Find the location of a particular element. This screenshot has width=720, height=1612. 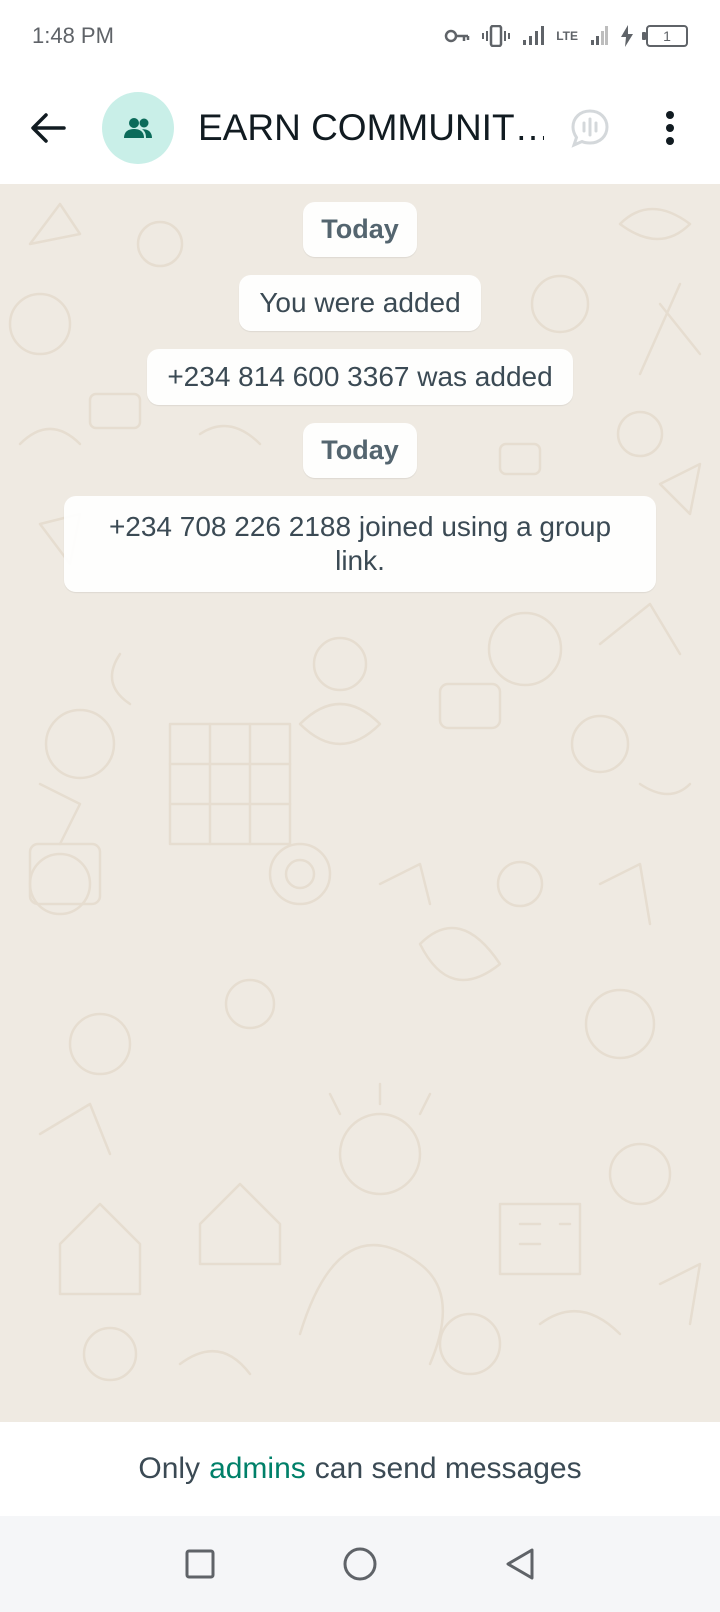

back-button is located at coordinates (48, 128).